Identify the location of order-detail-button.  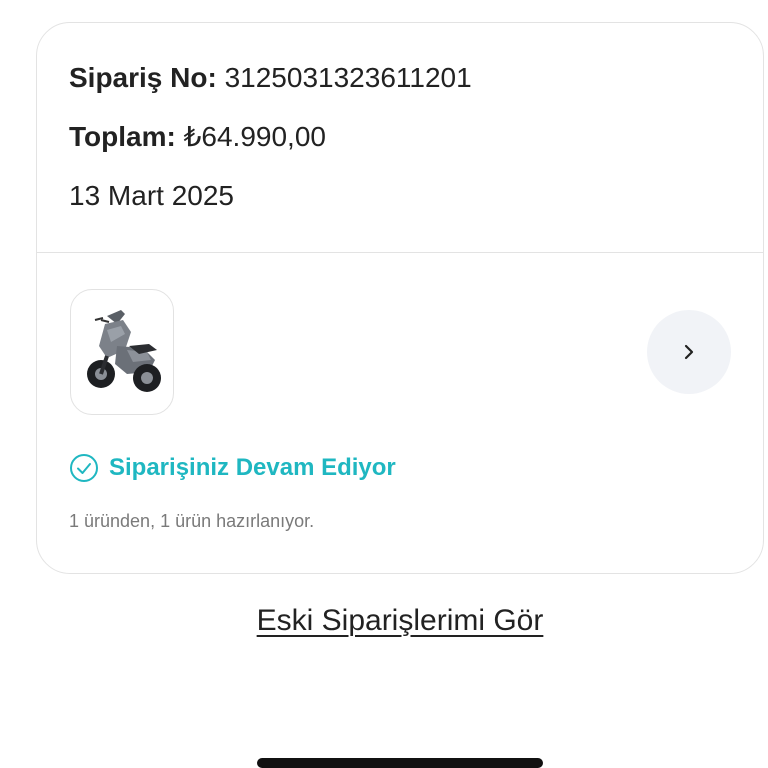
(689, 352).